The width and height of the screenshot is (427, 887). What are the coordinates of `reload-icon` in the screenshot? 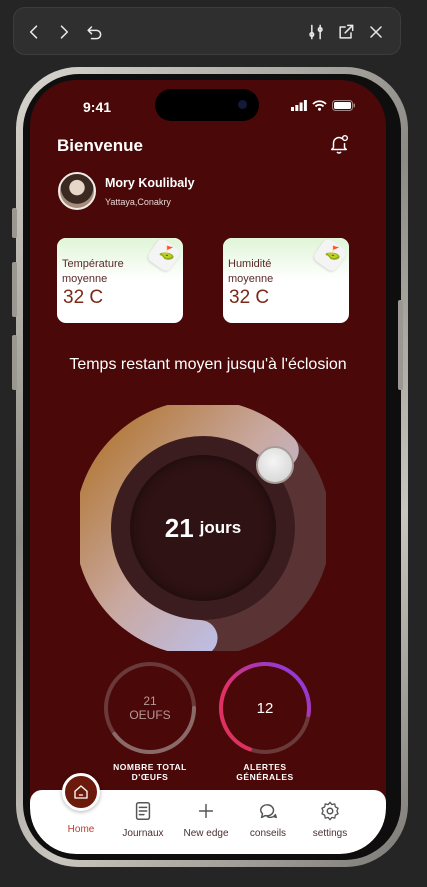 It's located at (94, 32).